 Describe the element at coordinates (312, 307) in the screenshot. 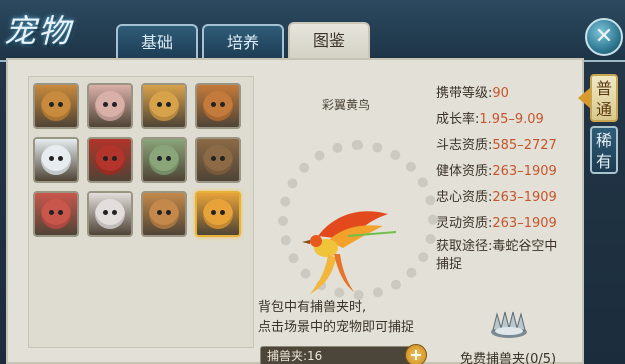

I see `hint-line-1: 背包中有捕兽夹时,` at that location.